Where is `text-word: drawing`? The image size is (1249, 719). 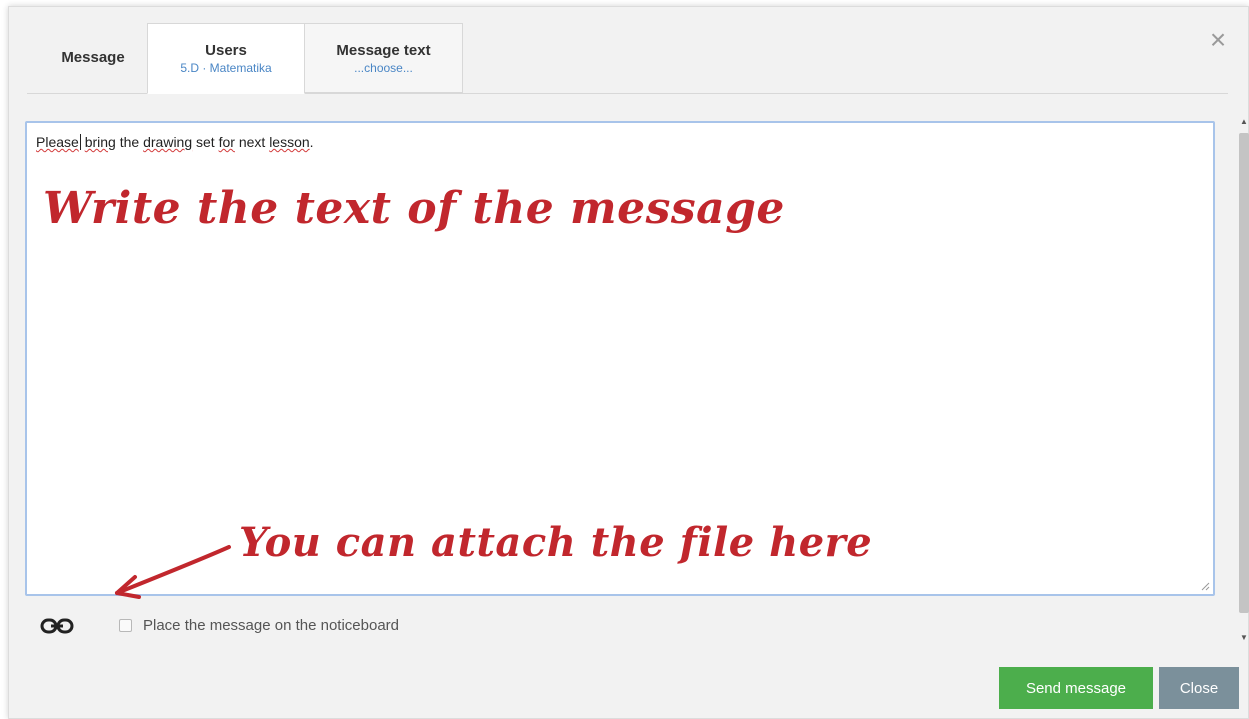
text-word: drawing is located at coordinates (168, 142).